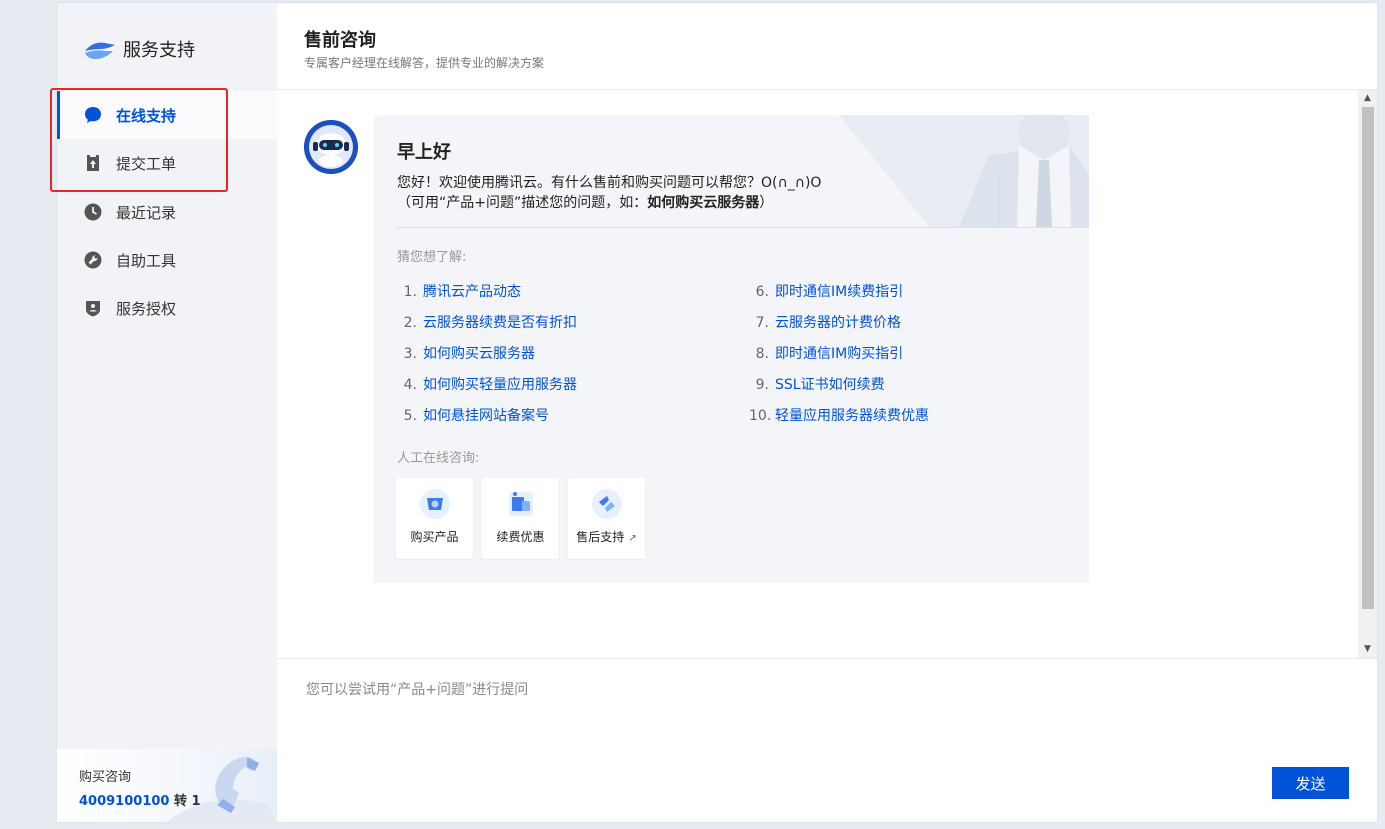  I want to click on suggested-questions-label: 猜您想了解:, so click(432, 257).